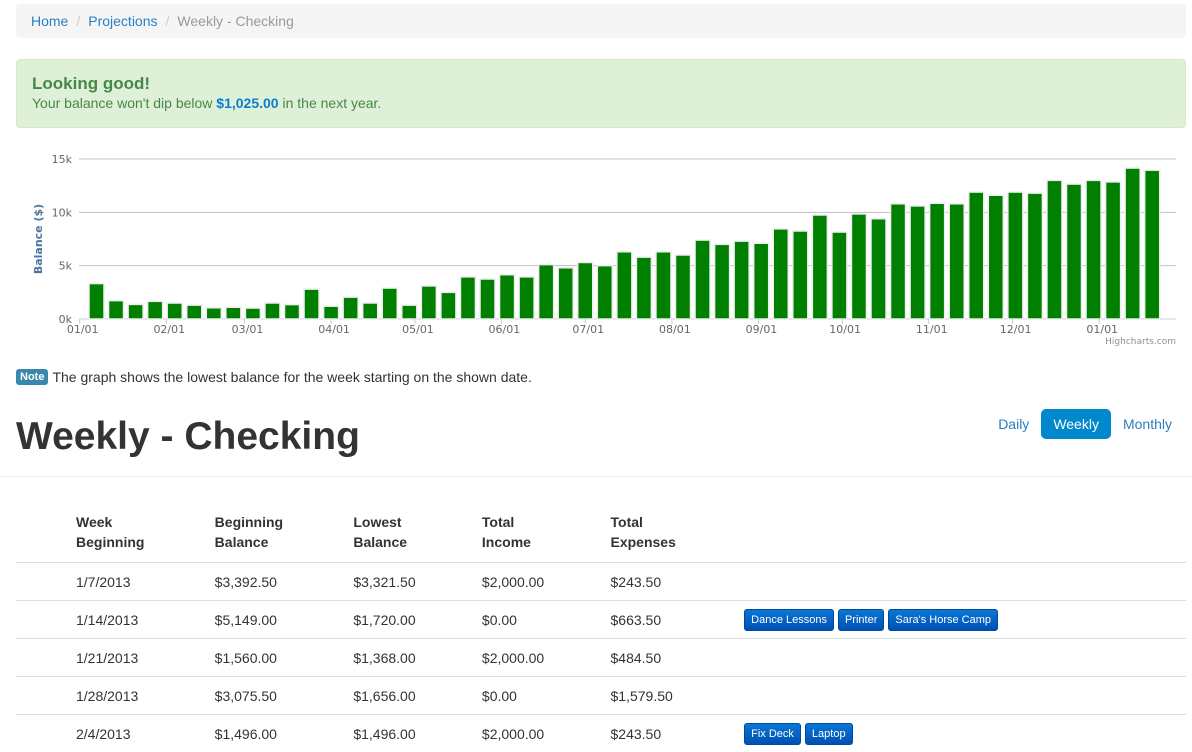 The width and height of the screenshot is (1192, 752). Describe the element at coordinates (137, 619) in the screenshot. I see `cell-week-beginning: 1/14/2013` at that location.